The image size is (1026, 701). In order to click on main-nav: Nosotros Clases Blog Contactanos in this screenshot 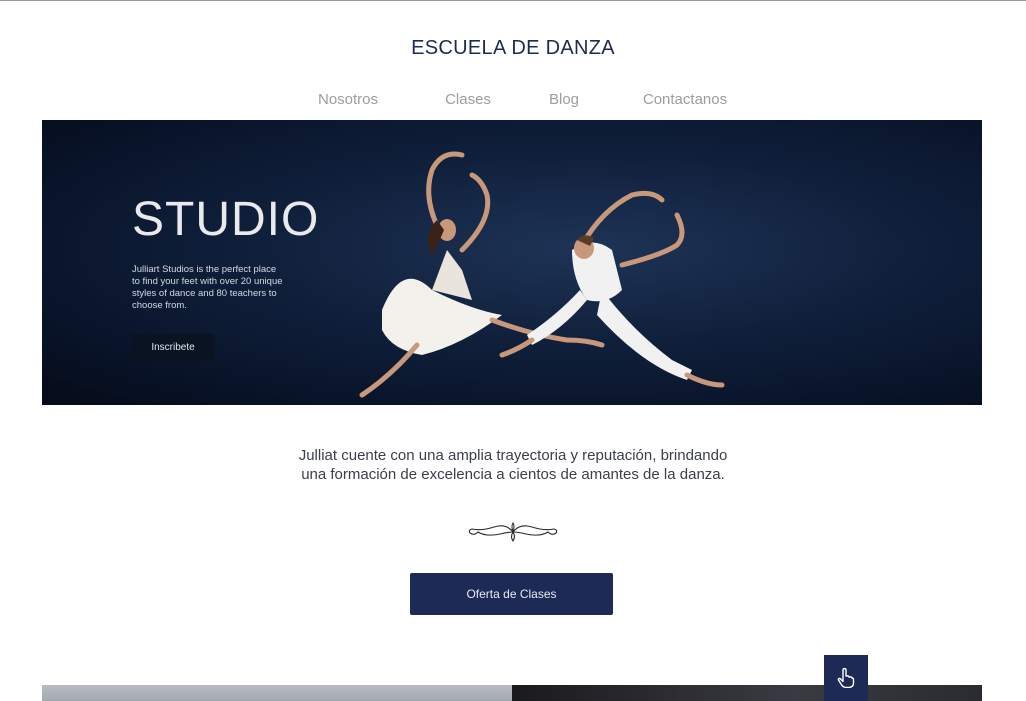, I will do `click(521, 99)`.